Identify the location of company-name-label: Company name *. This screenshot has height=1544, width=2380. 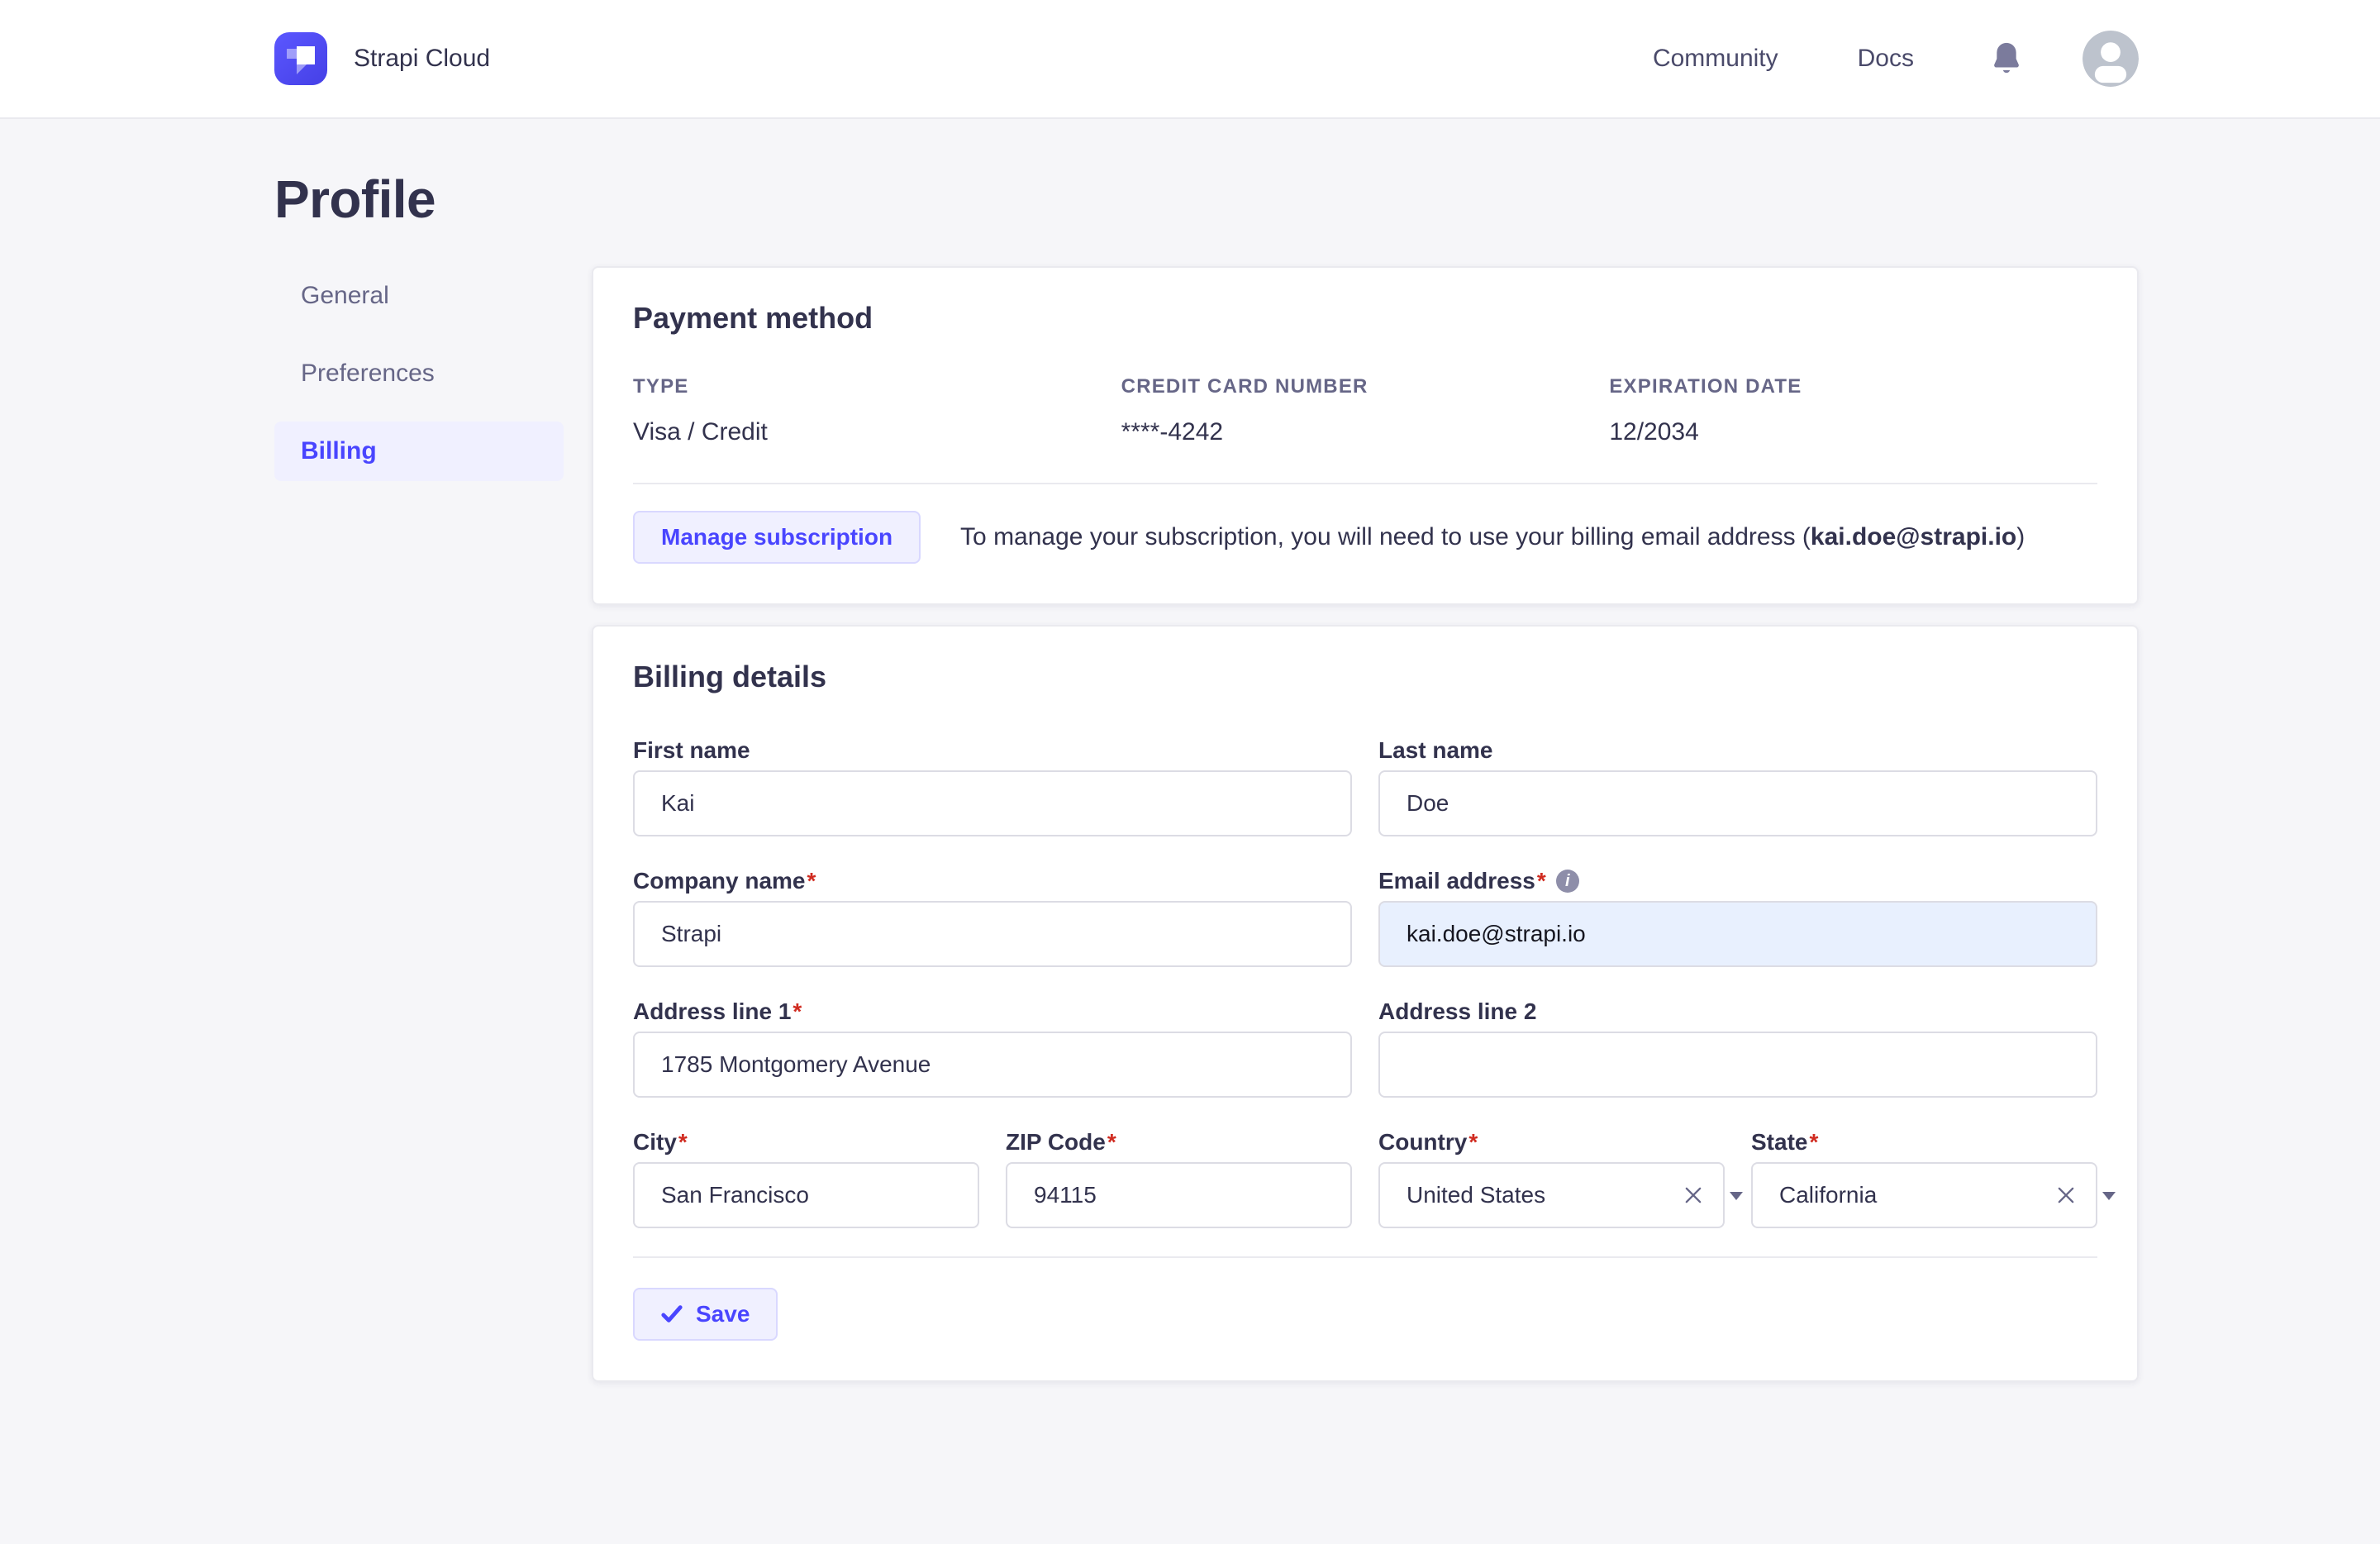
(724, 881).